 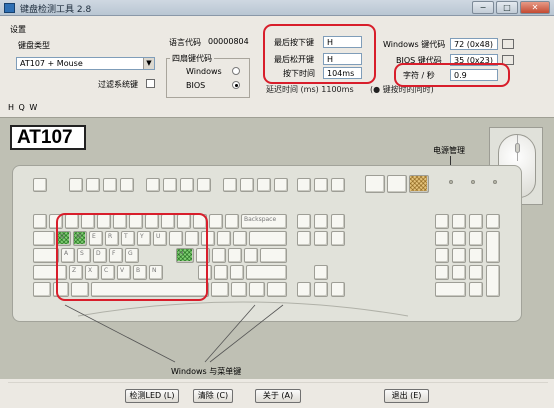 I want to click on num-lock-led, so click(x=451, y=182).